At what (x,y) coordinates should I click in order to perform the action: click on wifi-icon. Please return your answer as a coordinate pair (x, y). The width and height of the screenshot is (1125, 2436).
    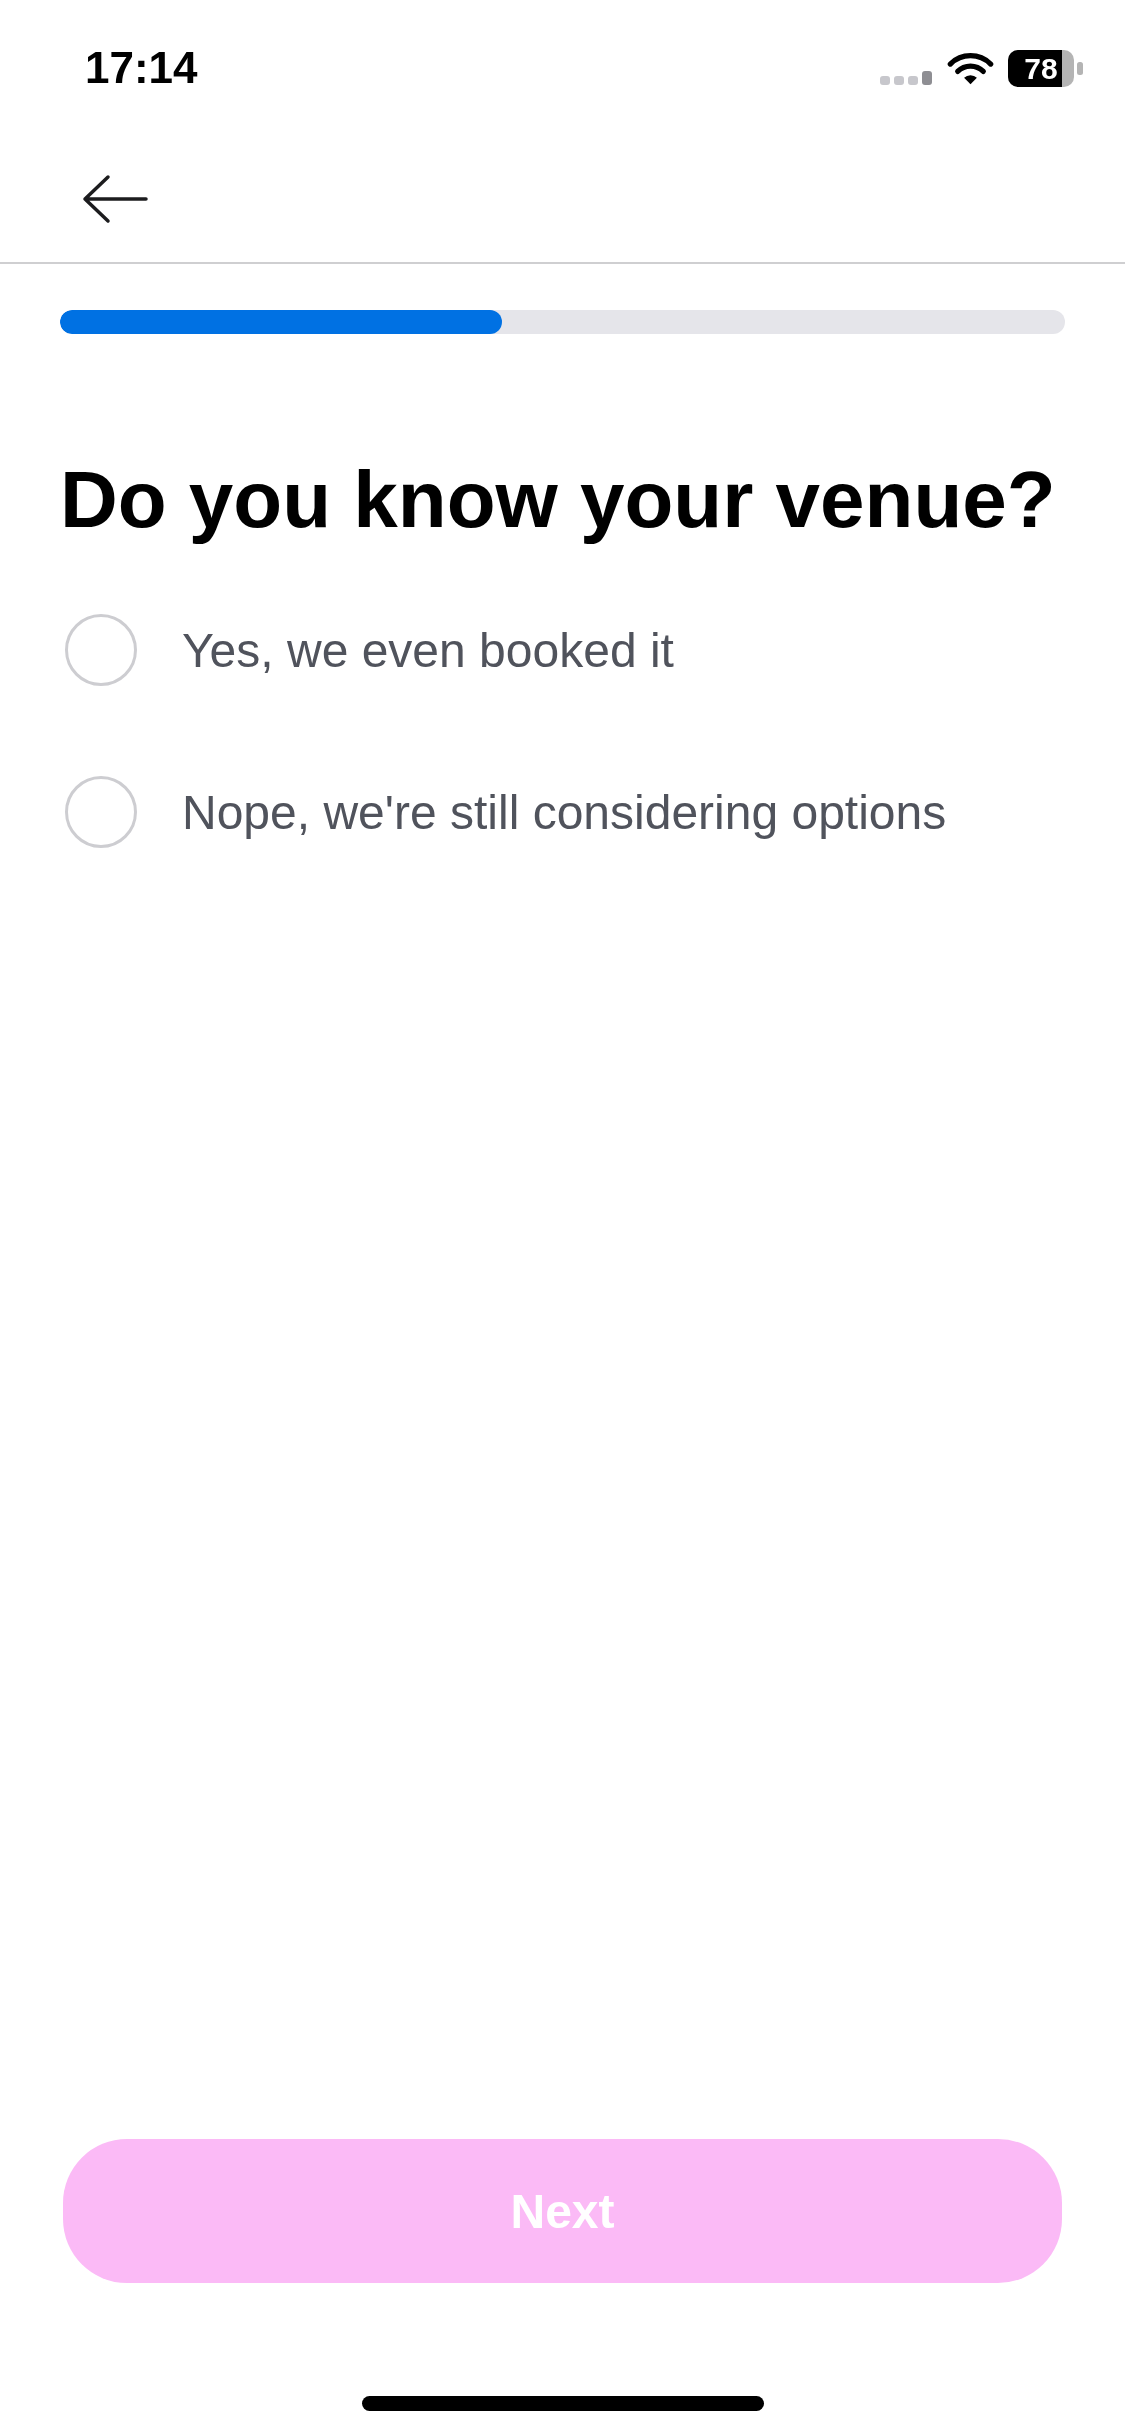
    Looking at the image, I should click on (970, 68).